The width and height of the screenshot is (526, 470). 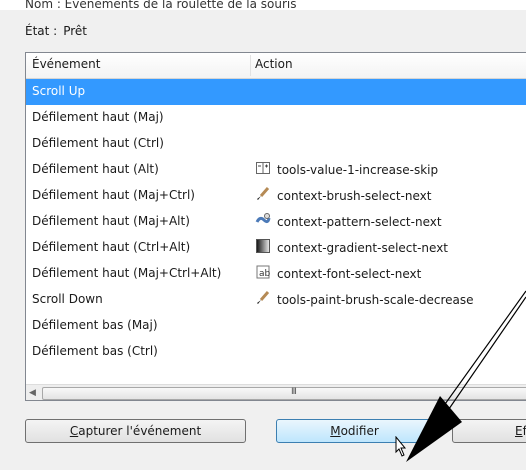 I want to click on svg-text: ab, so click(x=265, y=274).